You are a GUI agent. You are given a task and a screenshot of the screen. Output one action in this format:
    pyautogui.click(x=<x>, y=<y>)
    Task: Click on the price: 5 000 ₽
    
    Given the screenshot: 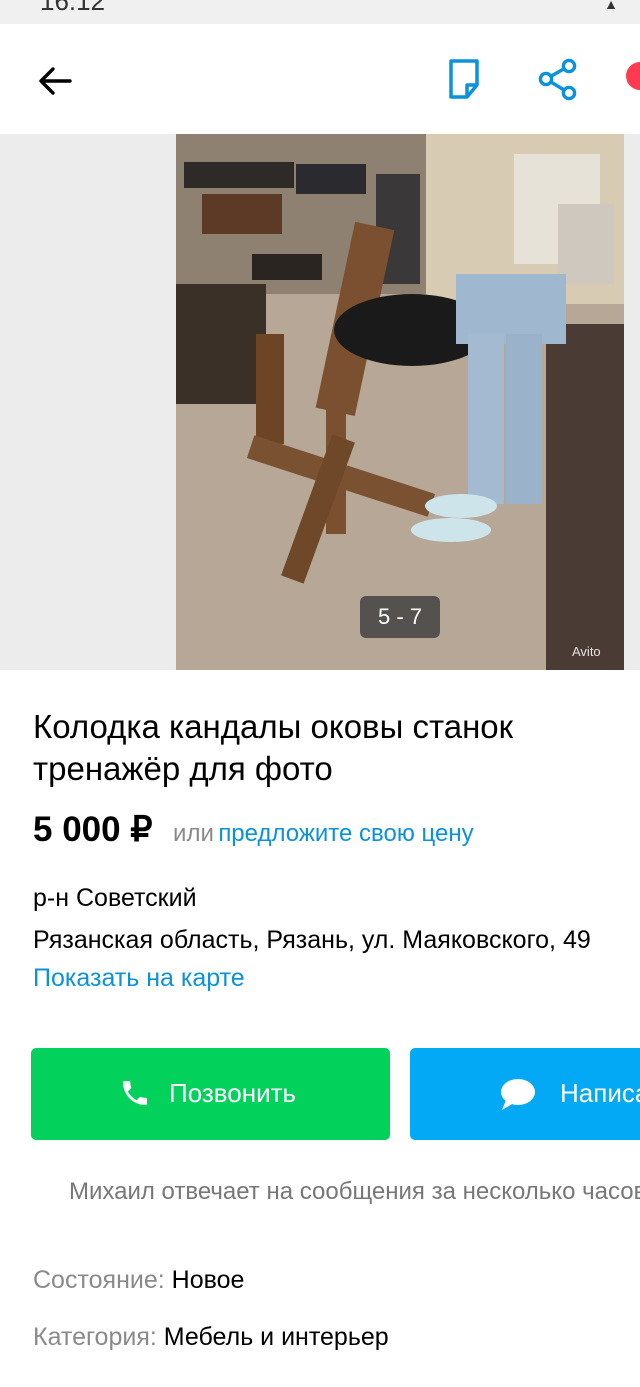 What is the action you would take?
    pyautogui.click(x=93, y=829)
    